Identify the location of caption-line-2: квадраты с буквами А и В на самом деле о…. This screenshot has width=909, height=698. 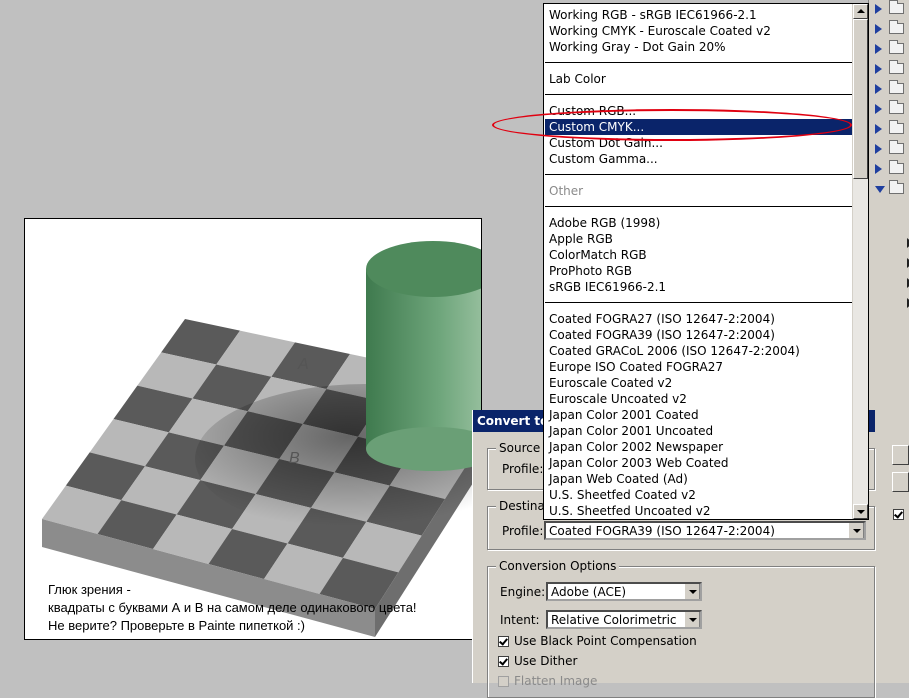
(232, 607).